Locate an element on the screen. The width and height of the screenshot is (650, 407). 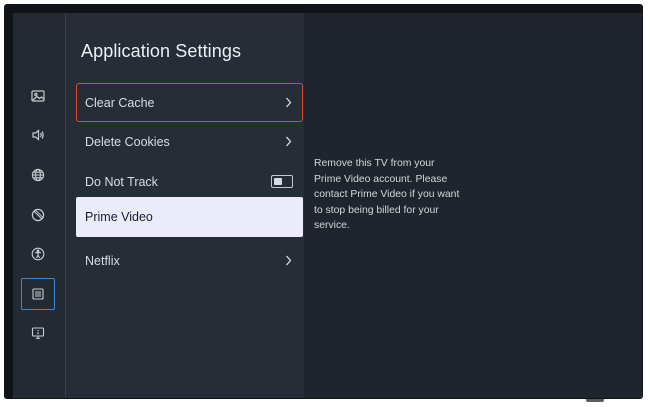
page-title: Application Settings is located at coordinates (161, 51).